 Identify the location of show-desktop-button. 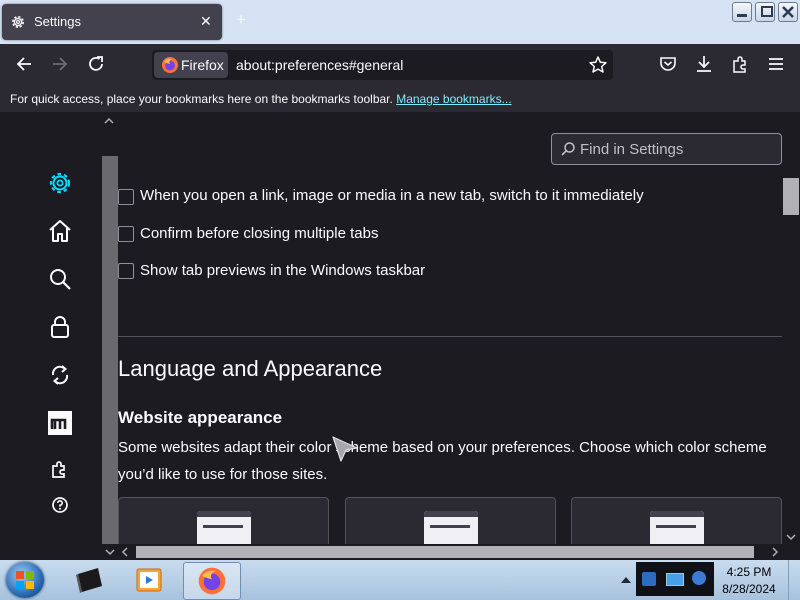
(794, 580).